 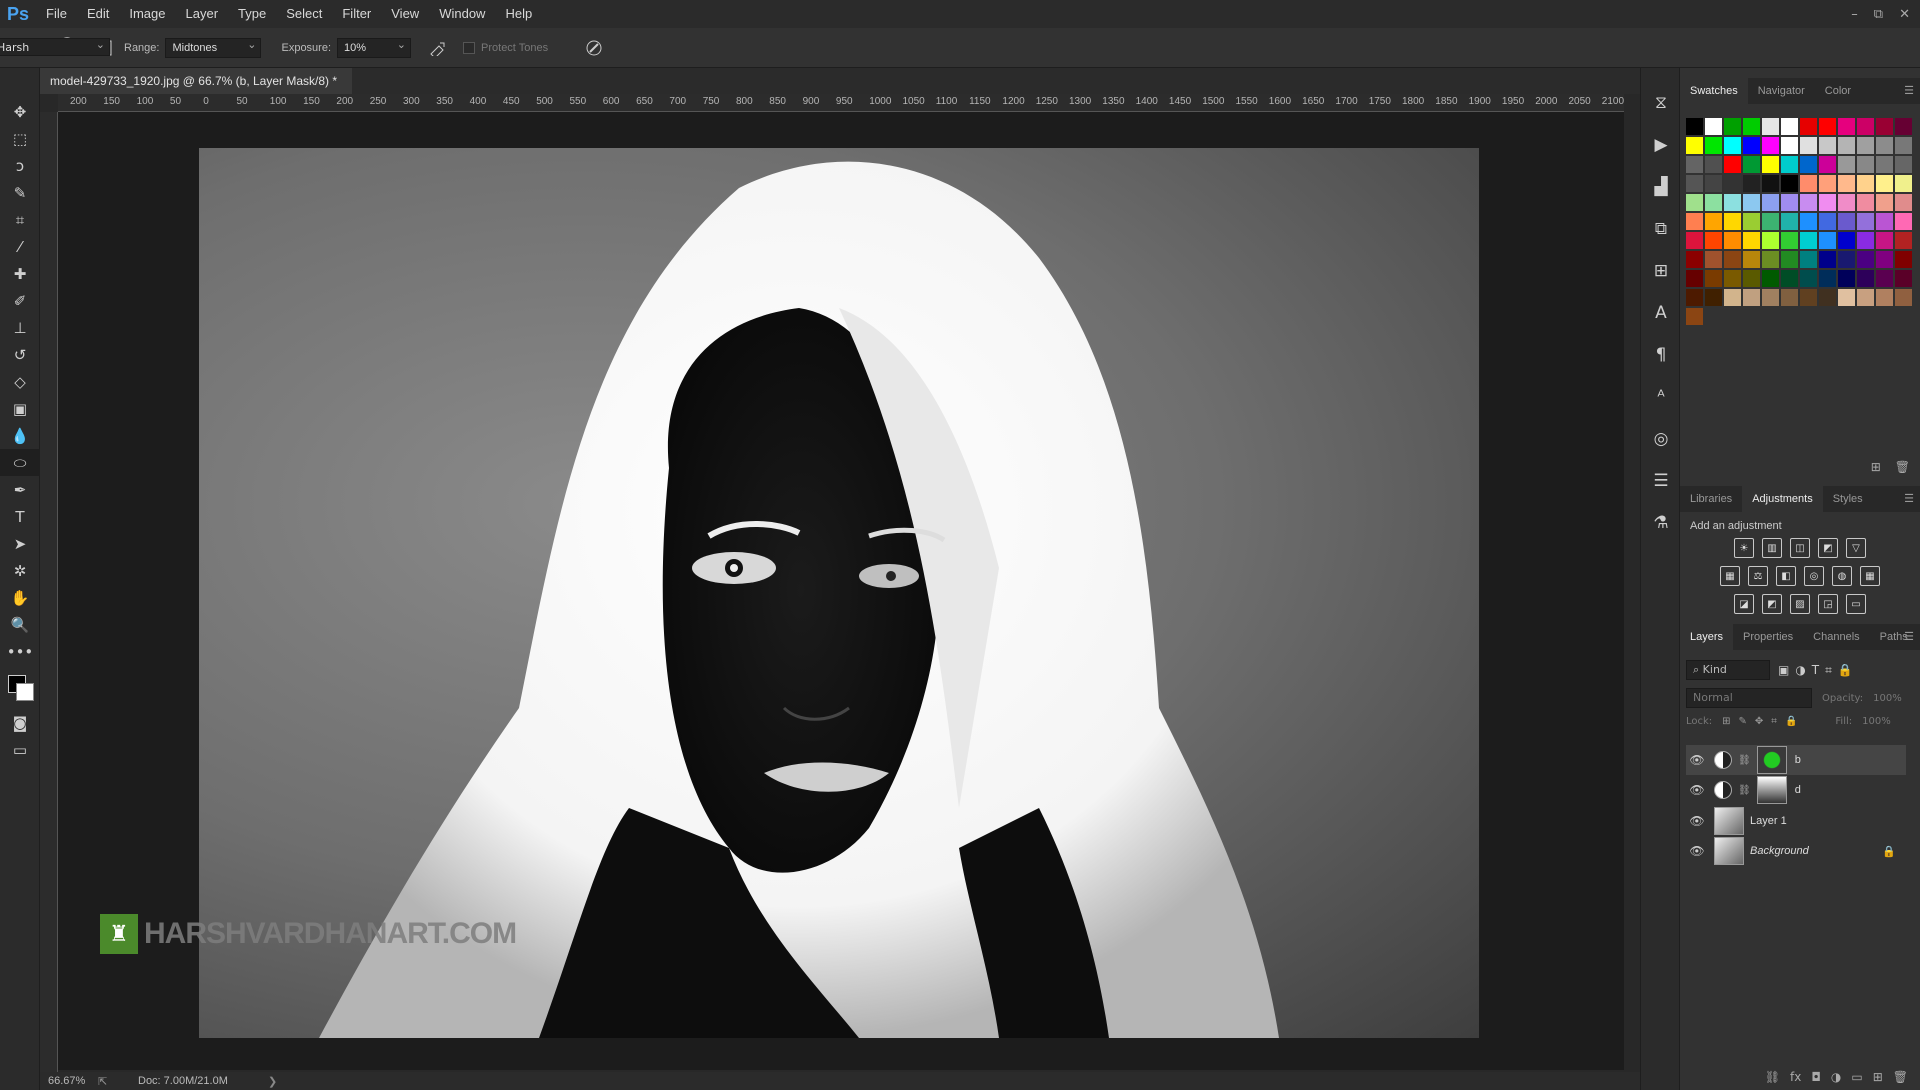 What do you see at coordinates (1771, 790) in the screenshot?
I see `layer-mask-thumbnail` at bounding box center [1771, 790].